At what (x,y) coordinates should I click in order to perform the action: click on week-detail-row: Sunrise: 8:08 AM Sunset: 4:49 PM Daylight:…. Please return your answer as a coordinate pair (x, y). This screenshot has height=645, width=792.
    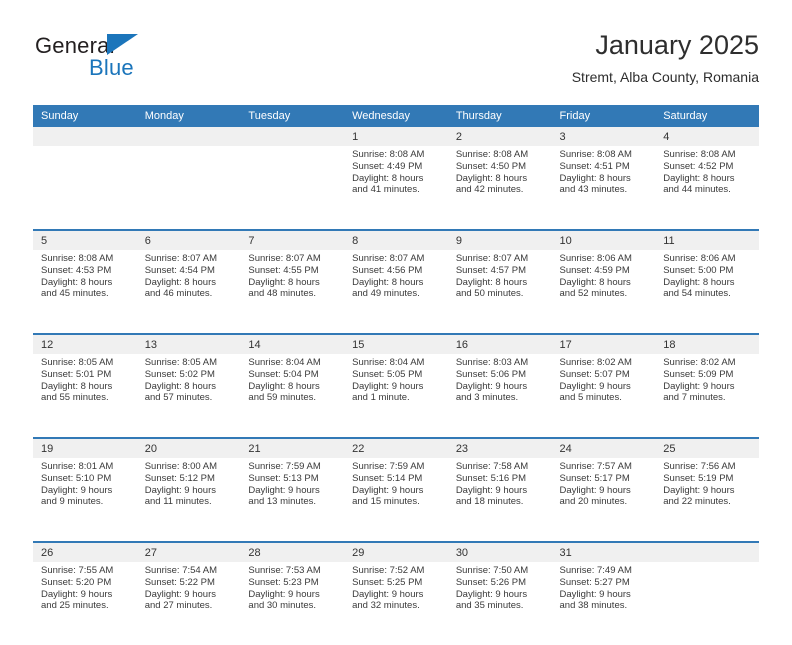
    Looking at the image, I should click on (396, 188).